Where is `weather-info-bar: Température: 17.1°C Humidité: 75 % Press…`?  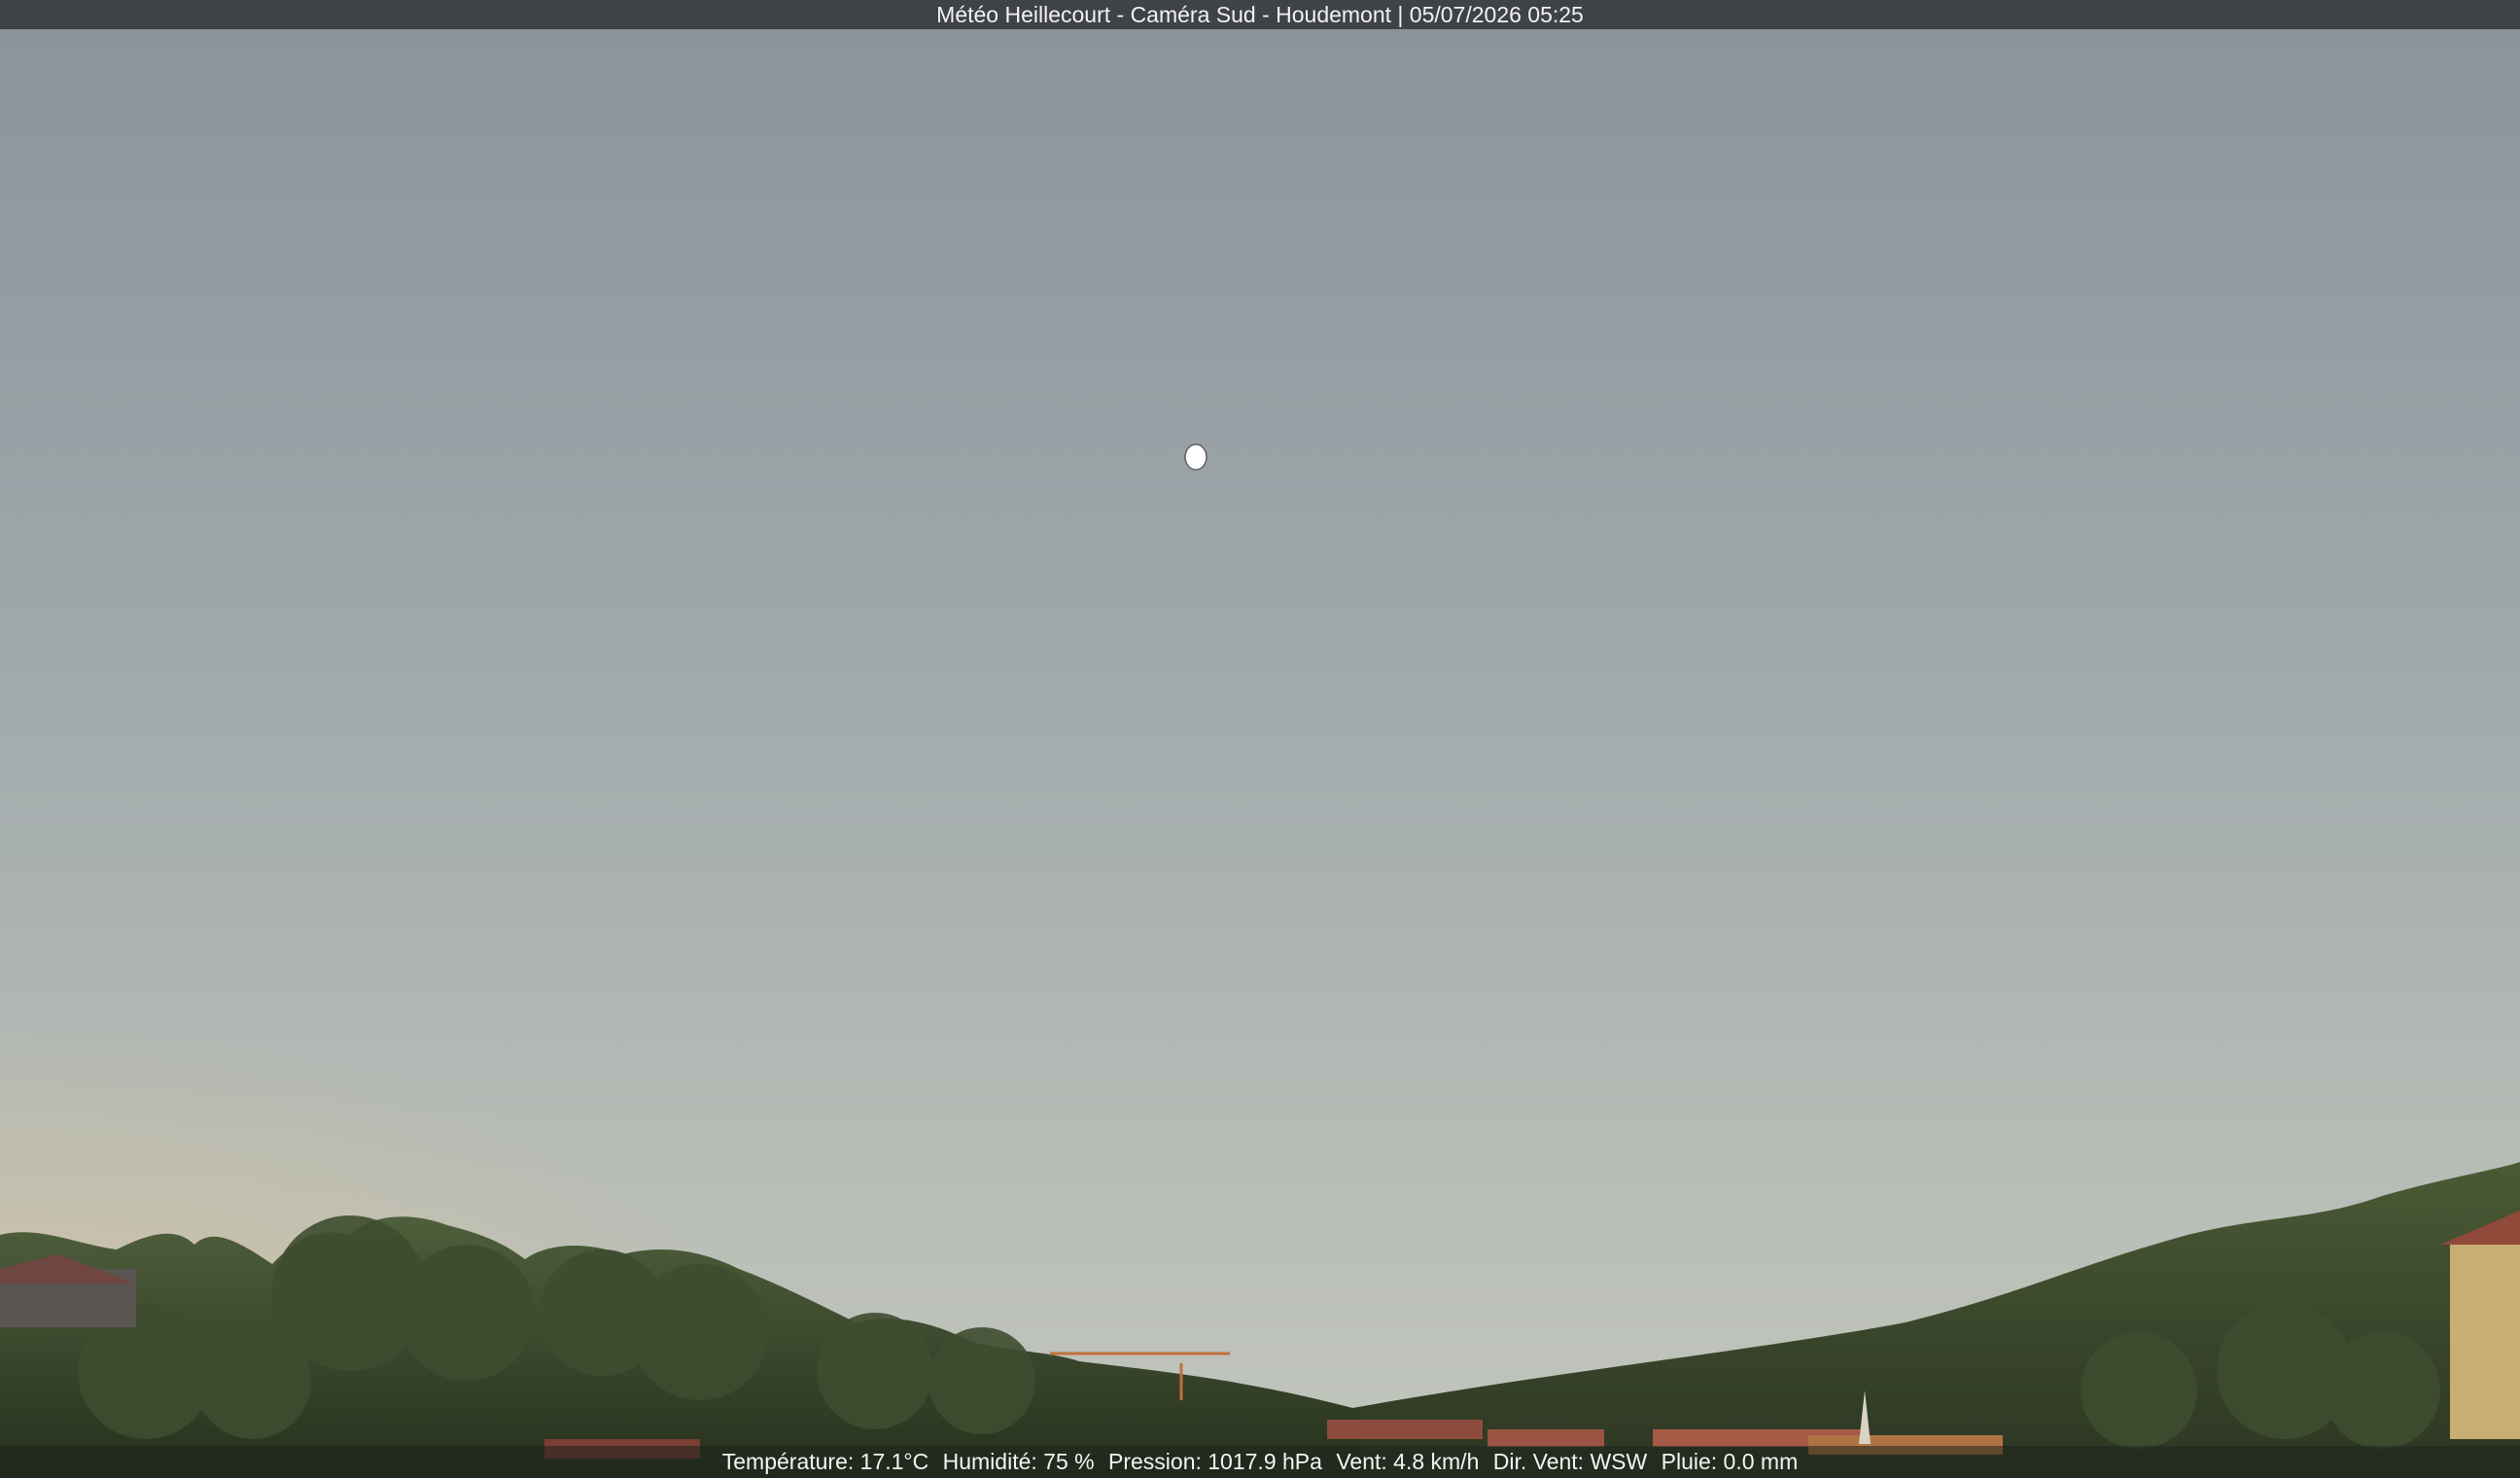
weather-info-bar: Température: 17.1°C Humidité: 75 % Press… is located at coordinates (1260, 1462).